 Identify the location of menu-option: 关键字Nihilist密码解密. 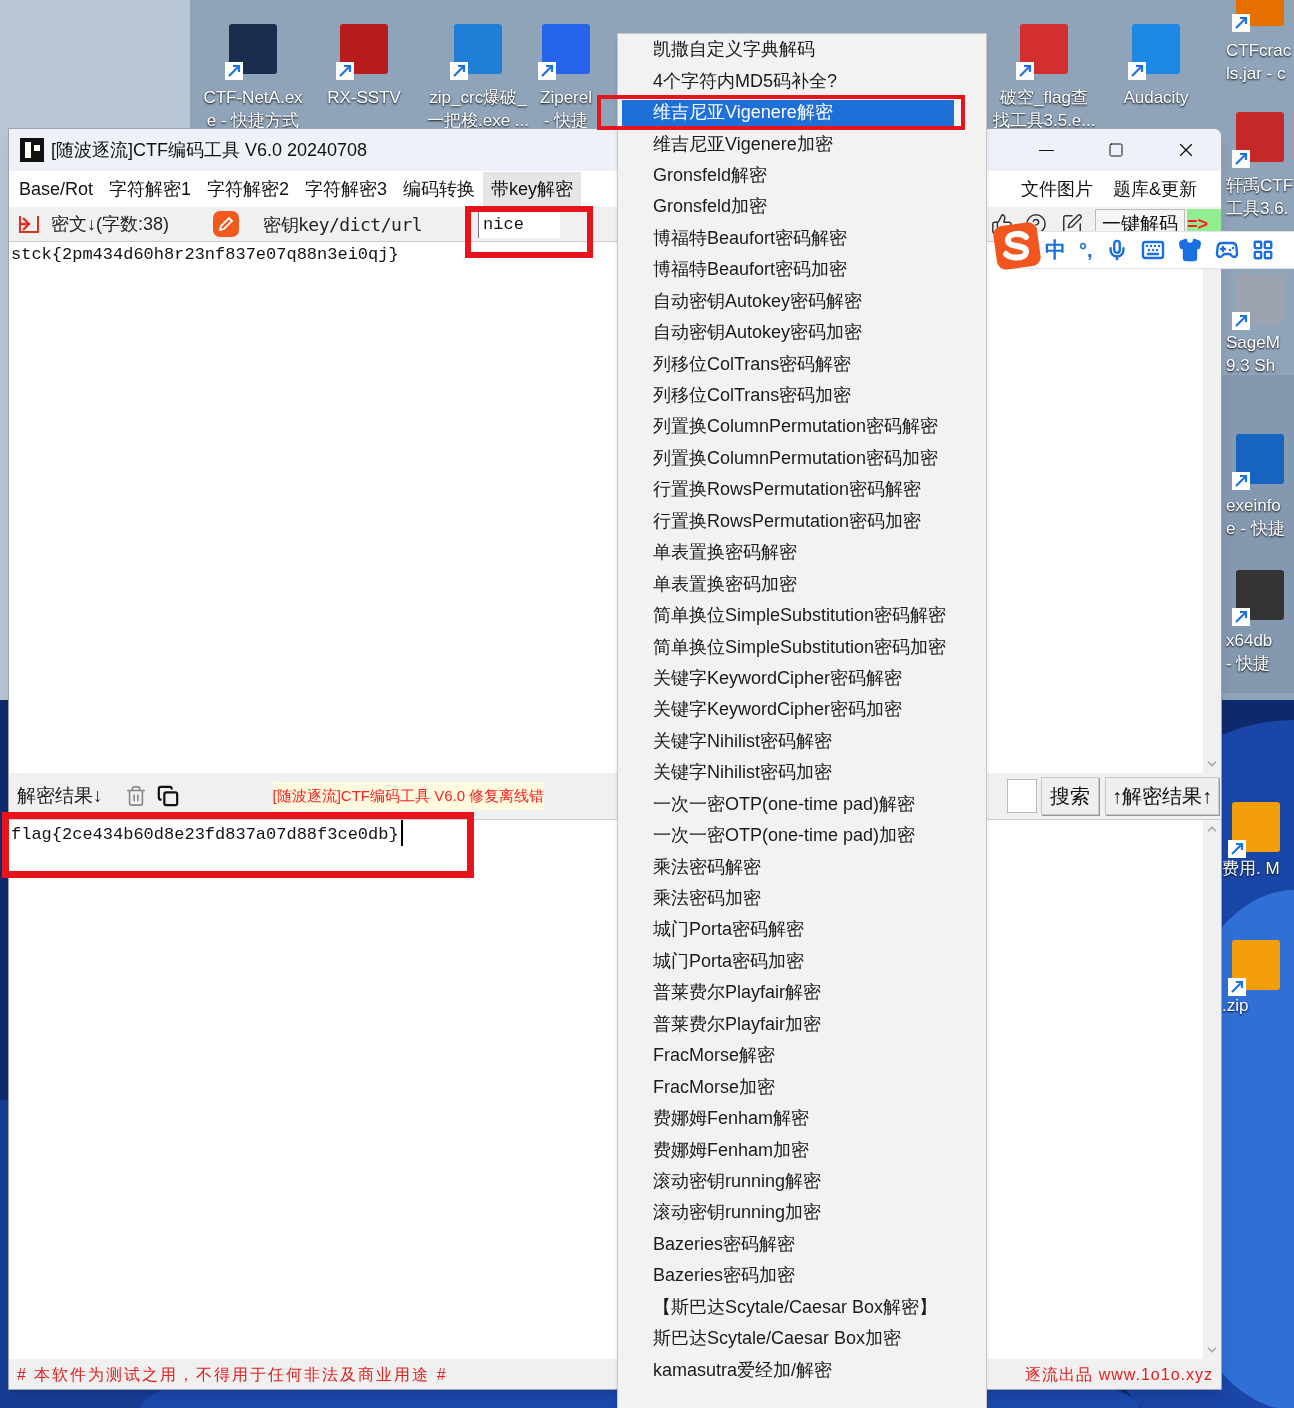
(788, 741).